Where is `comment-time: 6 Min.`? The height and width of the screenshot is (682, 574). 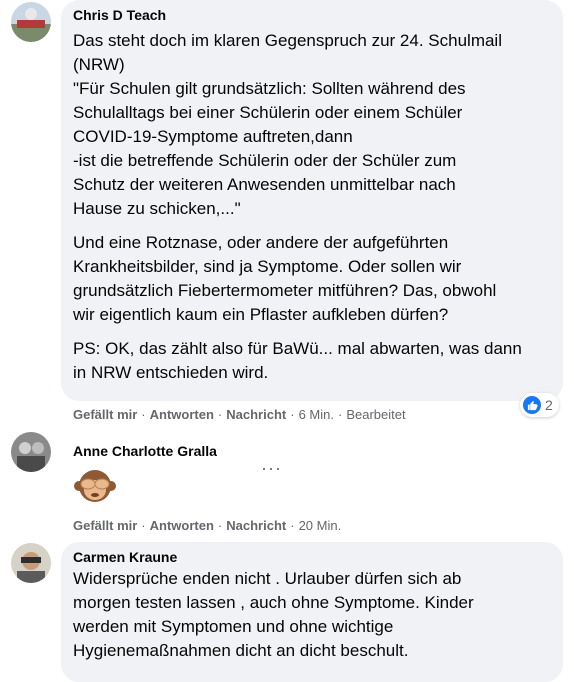
comment-time: 6 Min. is located at coordinates (316, 414).